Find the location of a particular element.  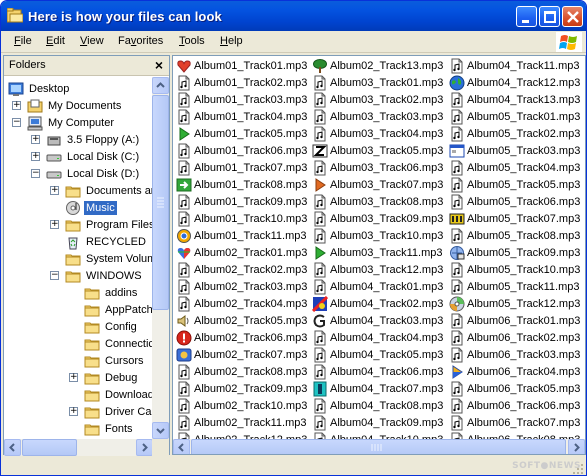

file-item: Album06_Track04.mp3 is located at coordinates (514, 371).